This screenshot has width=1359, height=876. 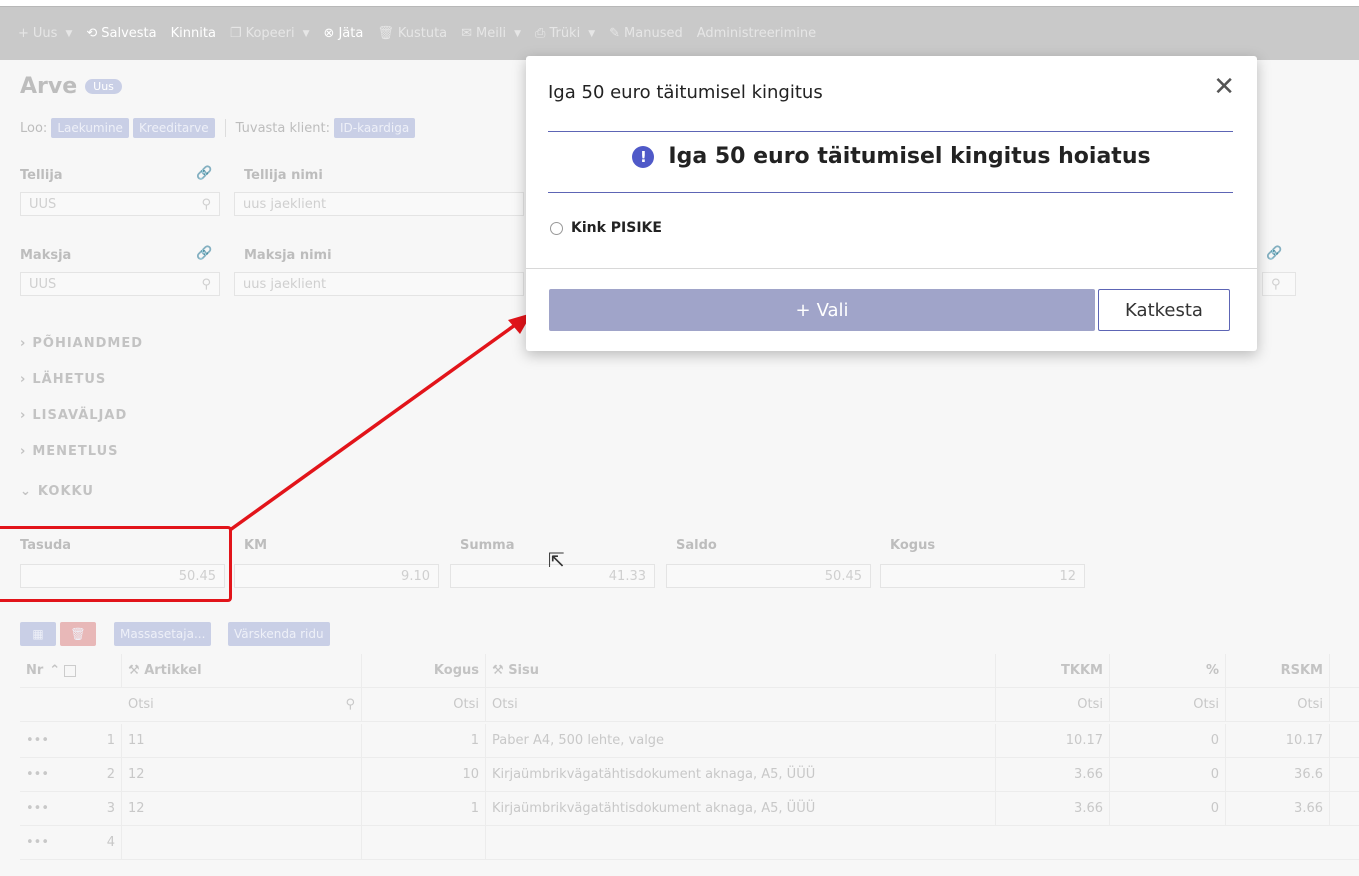 What do you see at coordinates (890, 131) in the screenshot?
I see `dialog-divider` at bounding box center [890, 131].